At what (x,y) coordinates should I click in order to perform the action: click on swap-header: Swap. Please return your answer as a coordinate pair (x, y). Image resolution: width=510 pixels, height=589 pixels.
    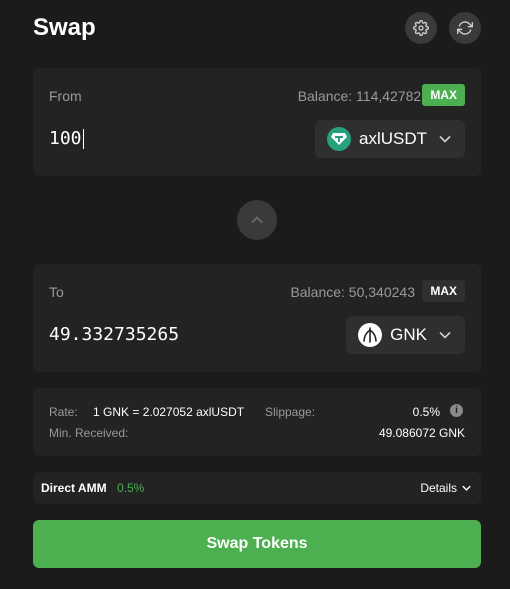
    Looking at the image, I should click on (257, 28).